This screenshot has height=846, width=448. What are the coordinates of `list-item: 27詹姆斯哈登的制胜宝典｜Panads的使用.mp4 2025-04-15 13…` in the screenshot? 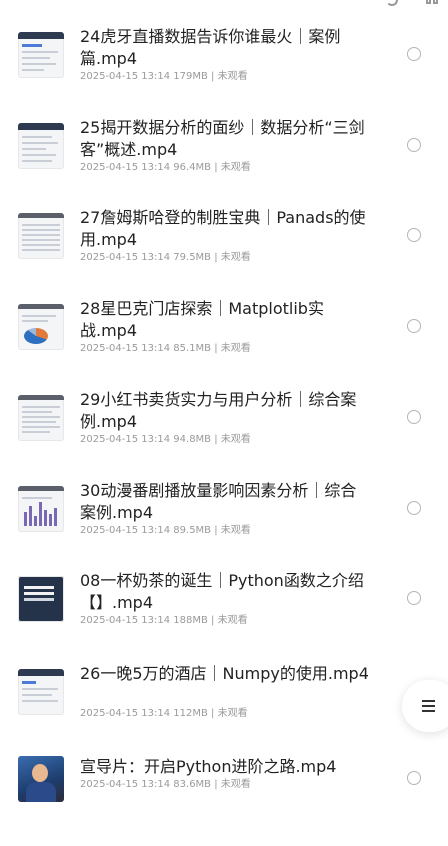 It's located at (224, 252).